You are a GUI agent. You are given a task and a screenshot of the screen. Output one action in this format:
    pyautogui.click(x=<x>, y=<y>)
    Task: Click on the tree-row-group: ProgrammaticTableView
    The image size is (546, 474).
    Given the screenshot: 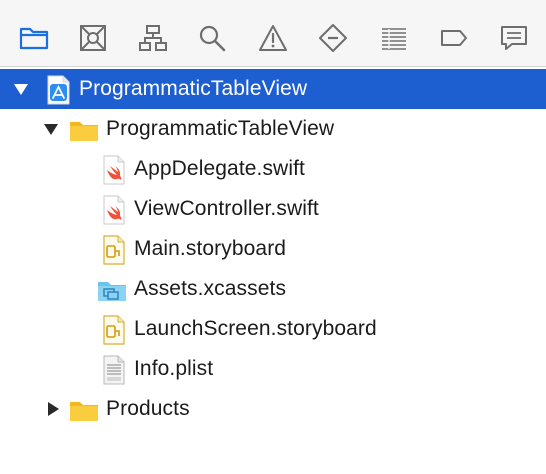 What is the action you would take?
    pyautogui.click(x=273, y=129)
    